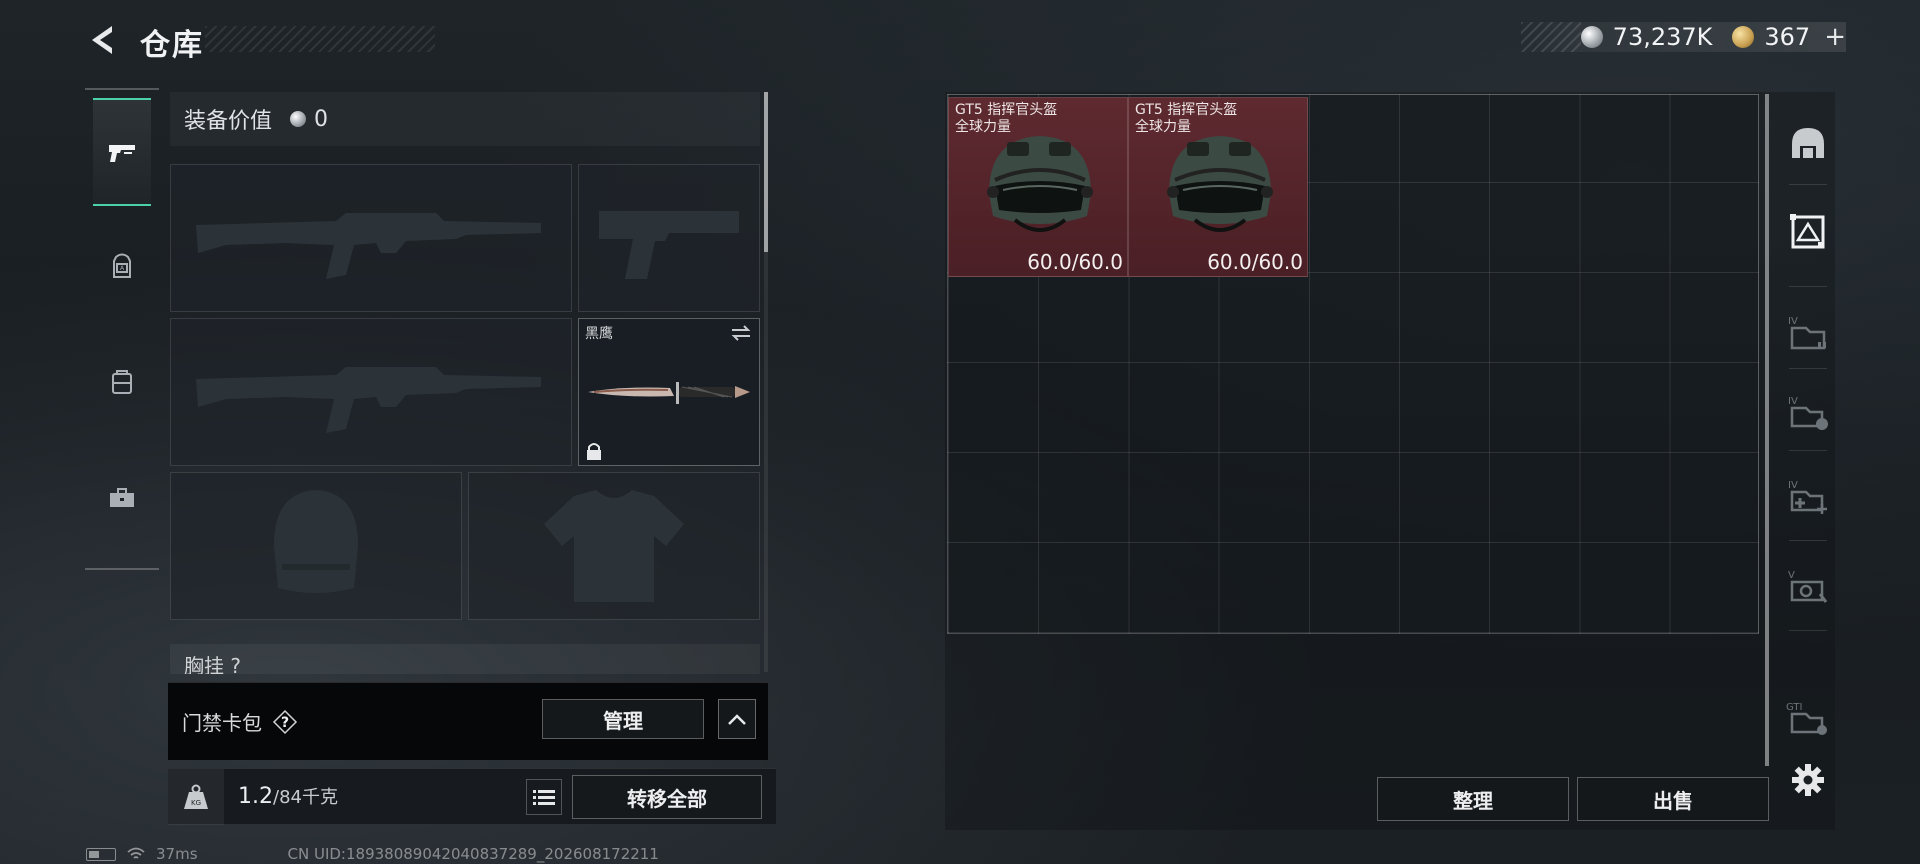 The image size is (1920, 864). I want to click on container-icon, so click(122, 382).